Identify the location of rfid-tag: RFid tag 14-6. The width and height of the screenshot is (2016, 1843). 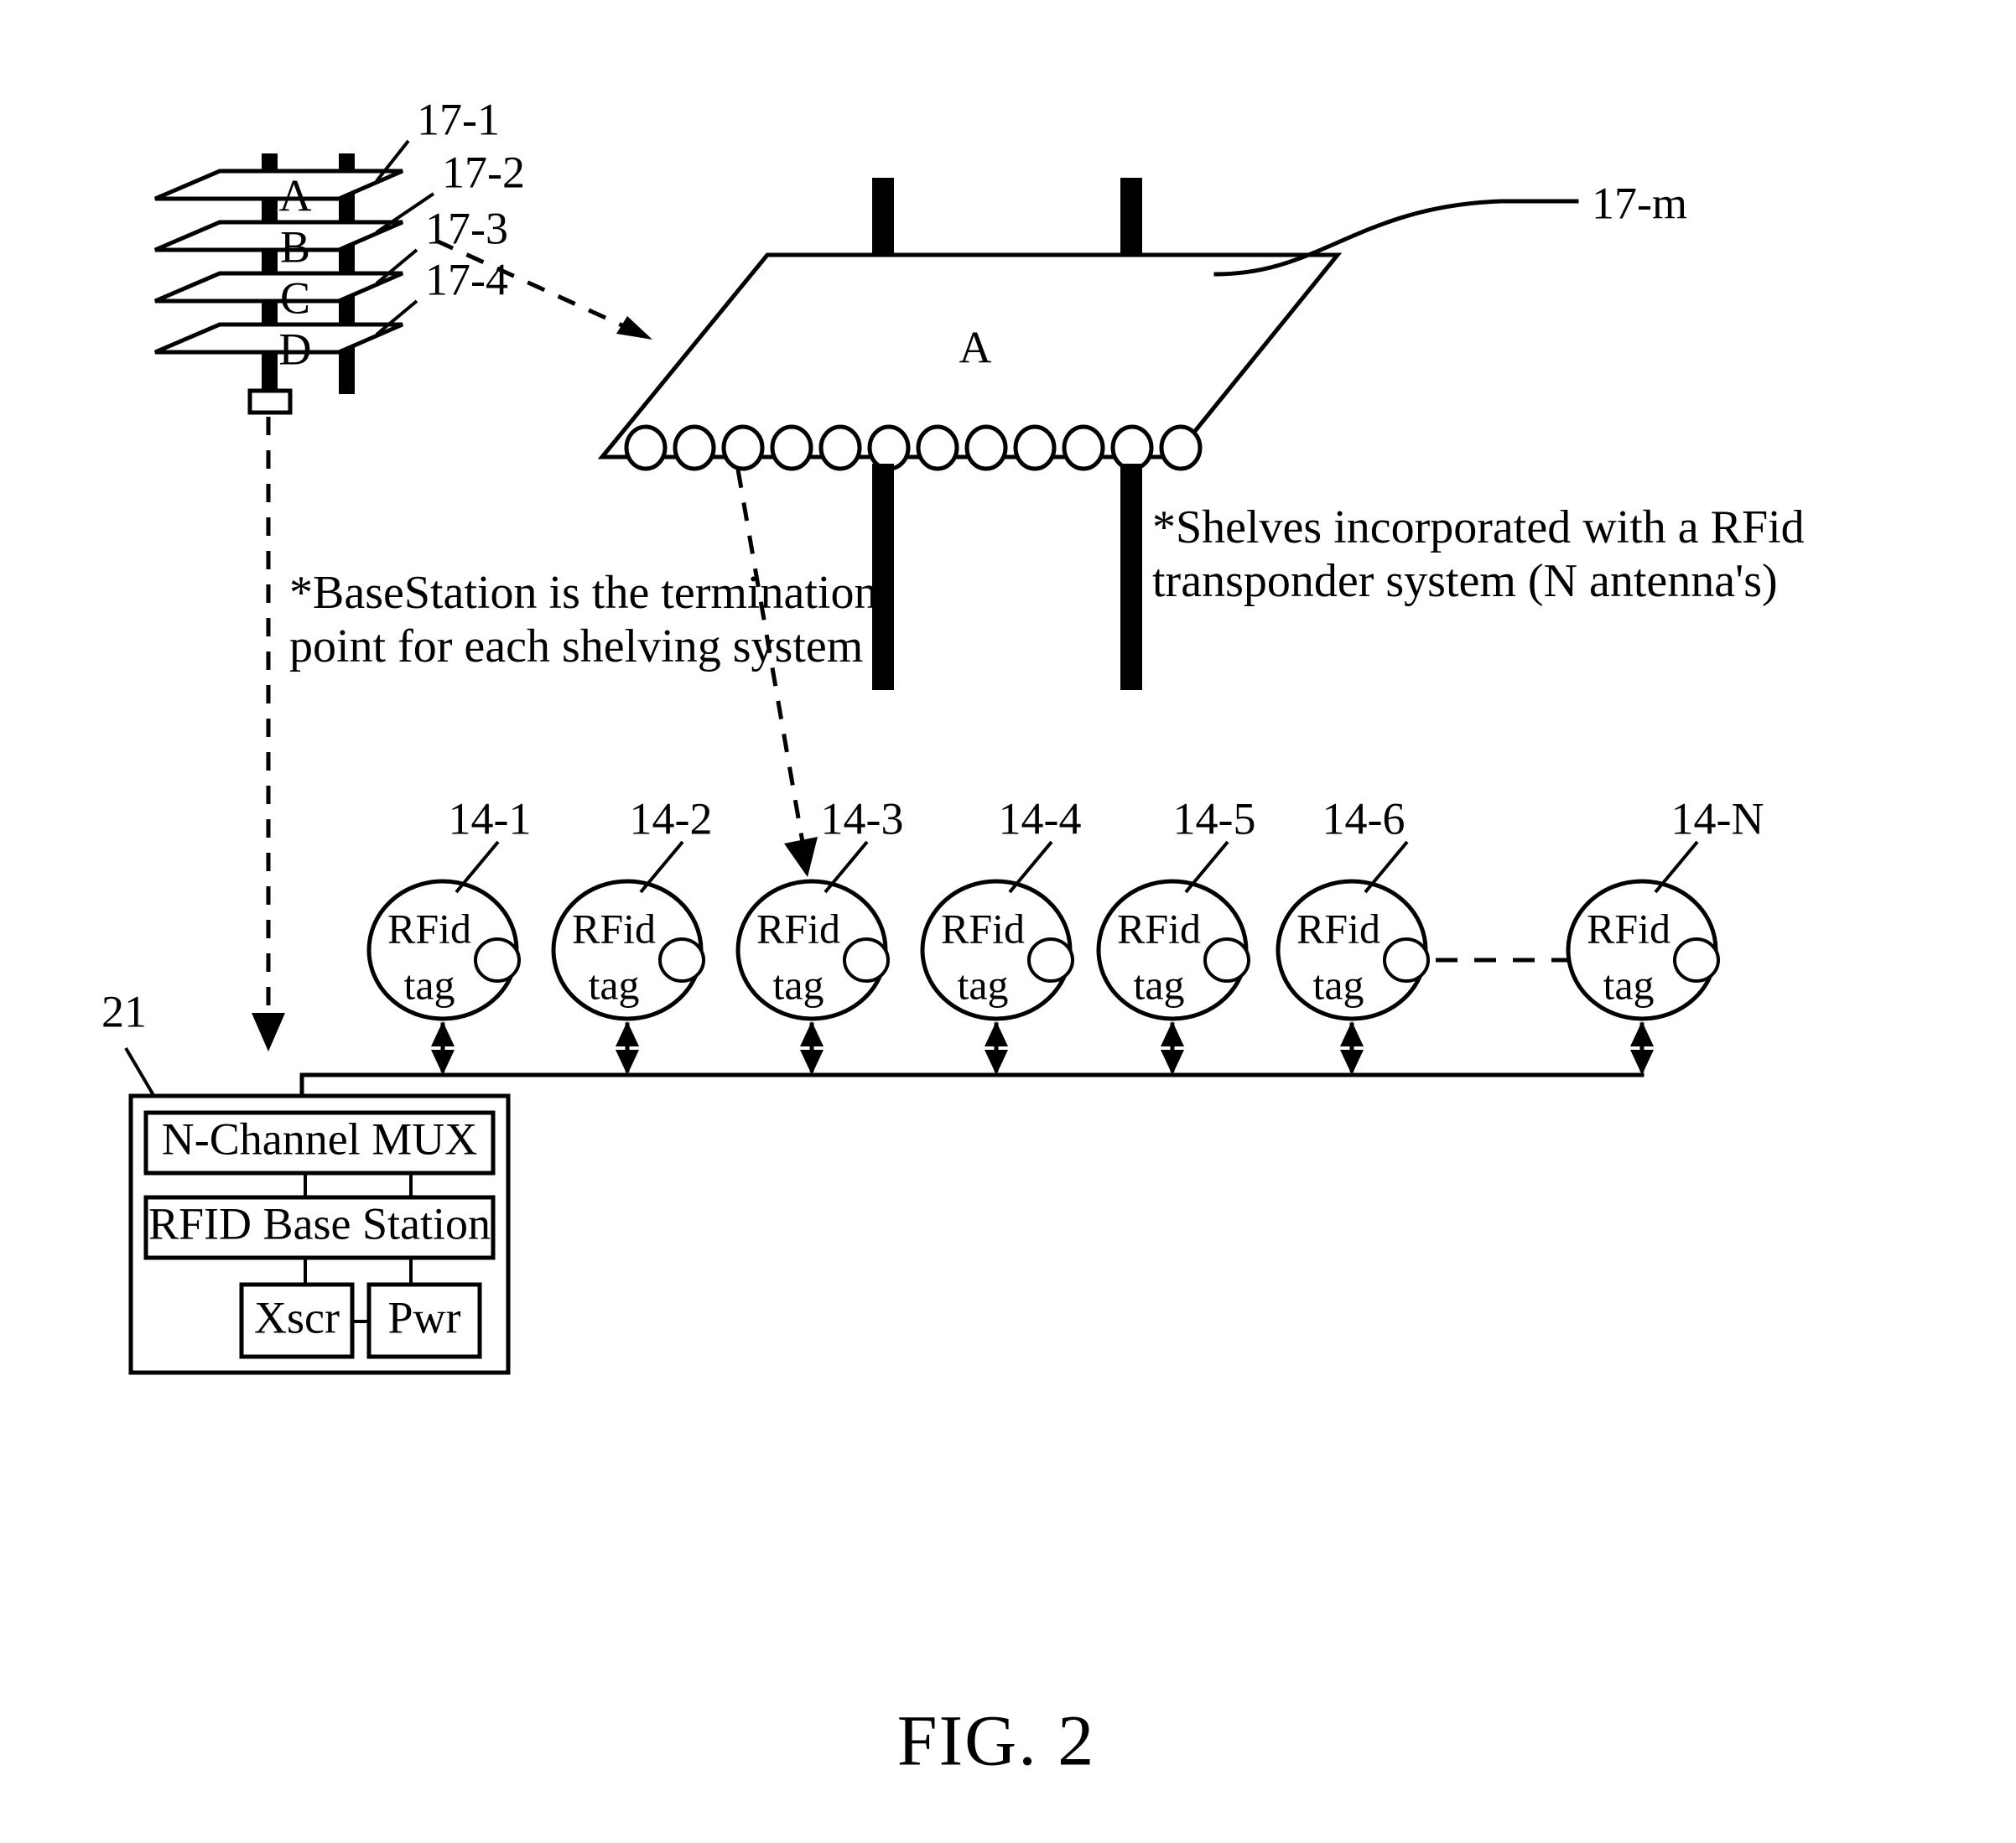
(1353, 934).